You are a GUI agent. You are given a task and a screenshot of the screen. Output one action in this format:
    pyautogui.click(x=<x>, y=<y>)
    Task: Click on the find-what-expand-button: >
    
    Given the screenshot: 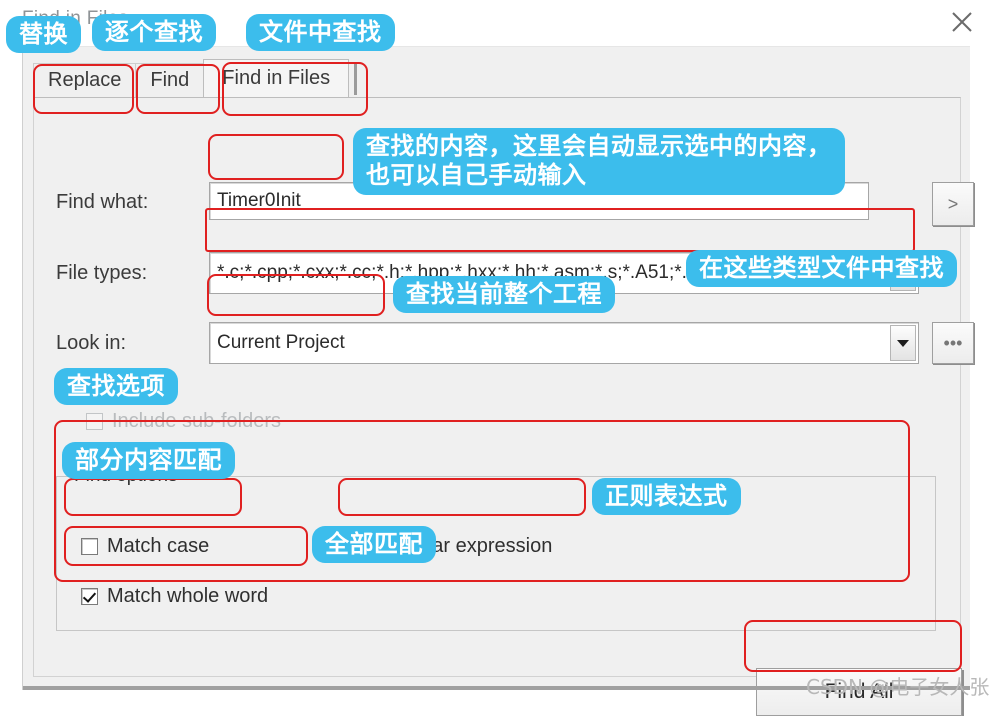 What is the action you would take?
    pyautogui.click(x=953, y=204)
    